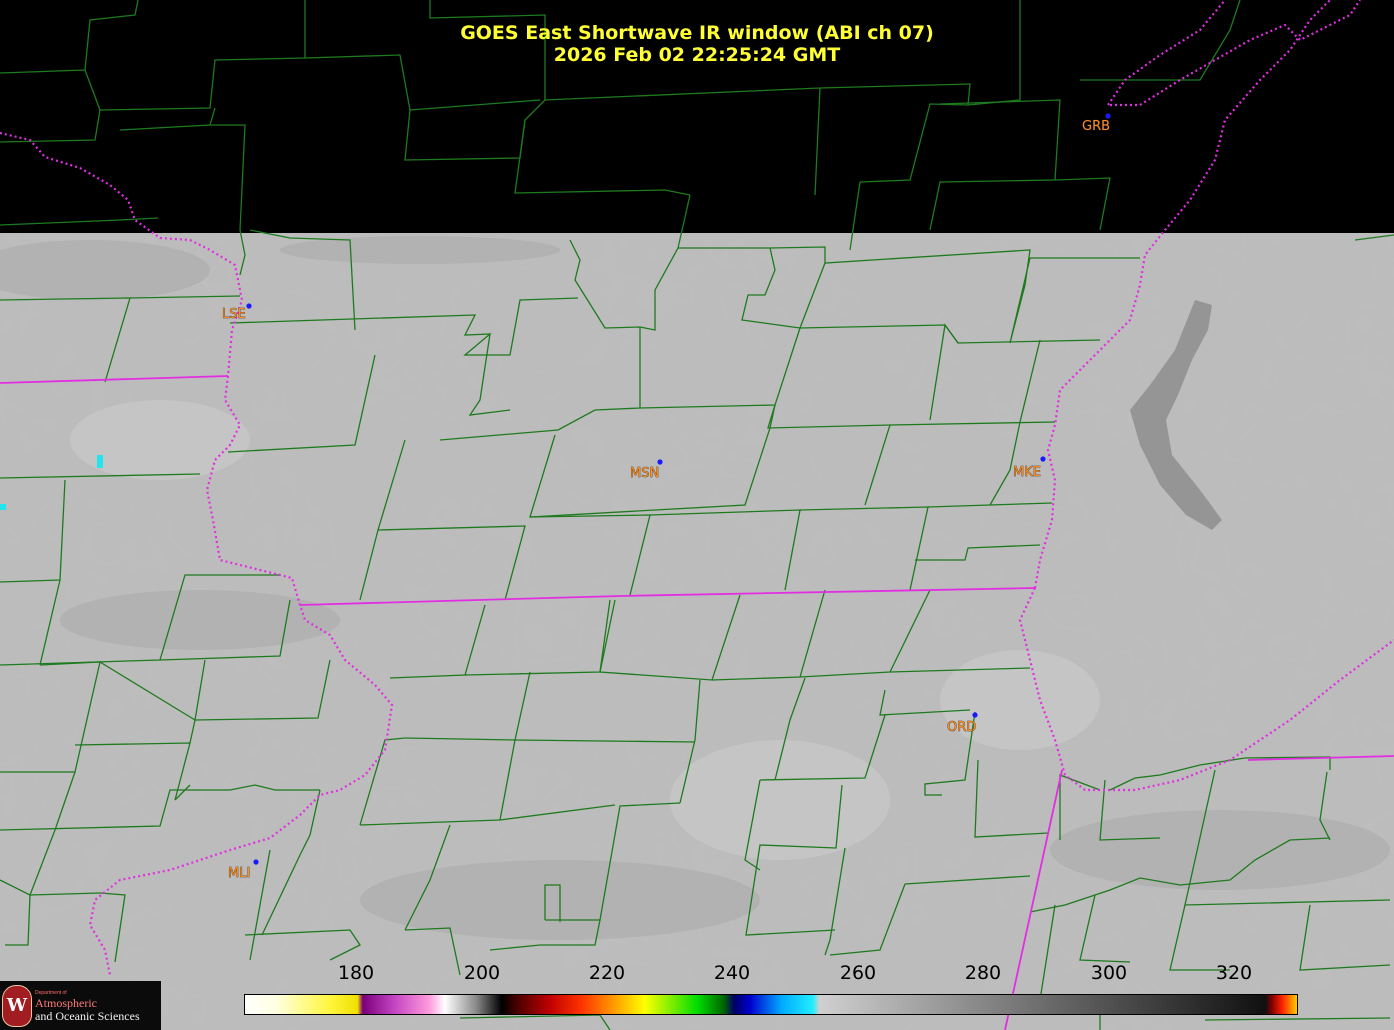 This screenshot has width=1394, height=1030. I want to click on colorbar-tick: 260, so click(858, 973).